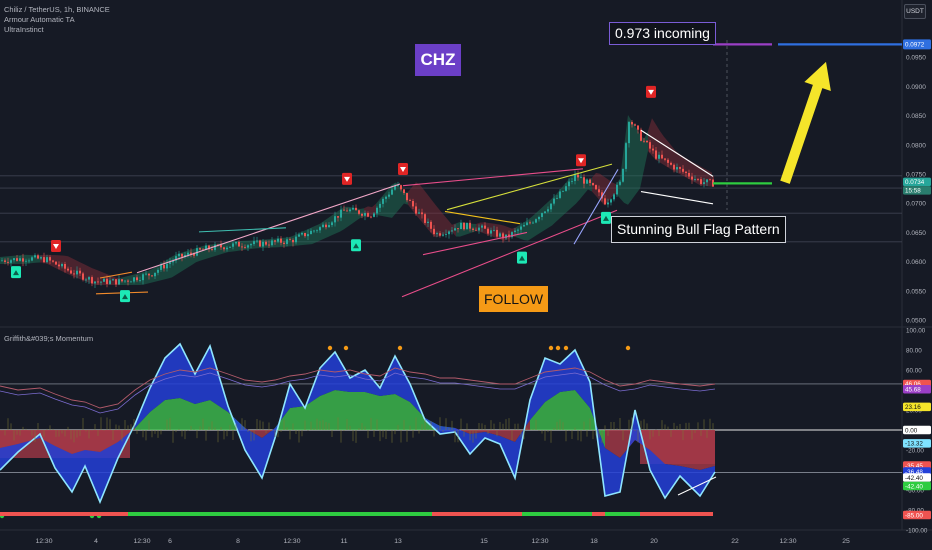 The image size is (932, 550). What do you see at coordinates (915, 11) in the screenshot?
I see `currency-button: USDT` at bounding box center [915, 11].